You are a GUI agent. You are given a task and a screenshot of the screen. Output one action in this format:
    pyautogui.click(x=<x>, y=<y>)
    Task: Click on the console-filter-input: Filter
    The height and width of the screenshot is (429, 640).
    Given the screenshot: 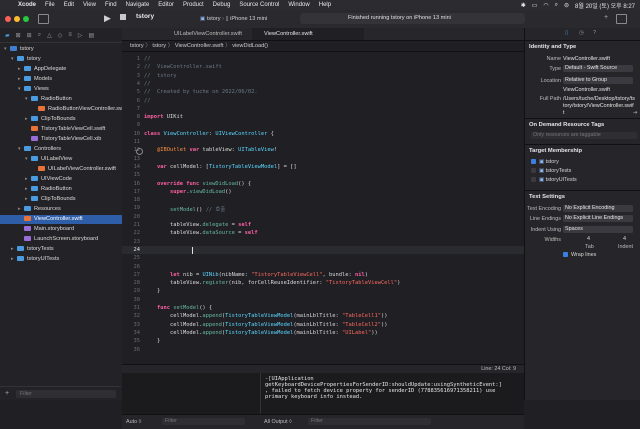 What is the action you would take?
    pyautogui.click(x=369, y=421)
    